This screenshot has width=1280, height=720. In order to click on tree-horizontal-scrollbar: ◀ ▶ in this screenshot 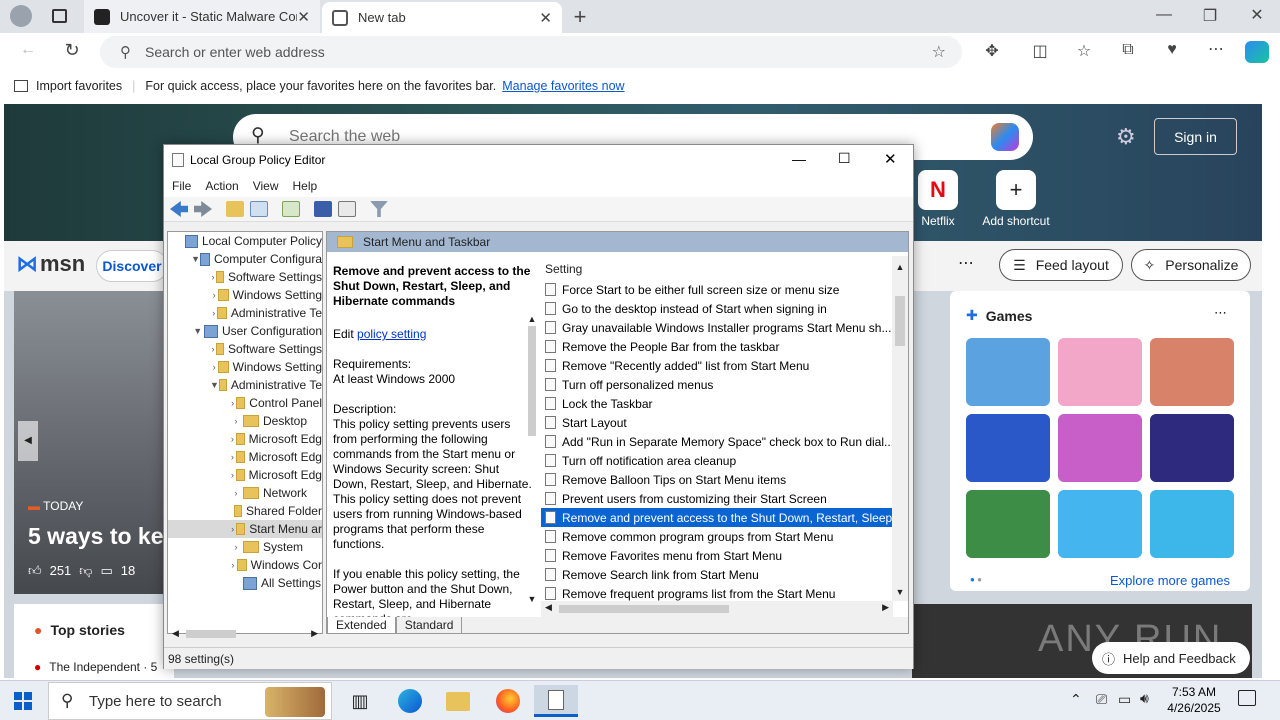, I will do `click(245, 634)`.